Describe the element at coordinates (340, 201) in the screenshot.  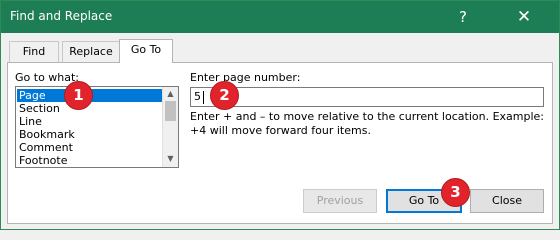
I see `previous-button: Previous` at that location.